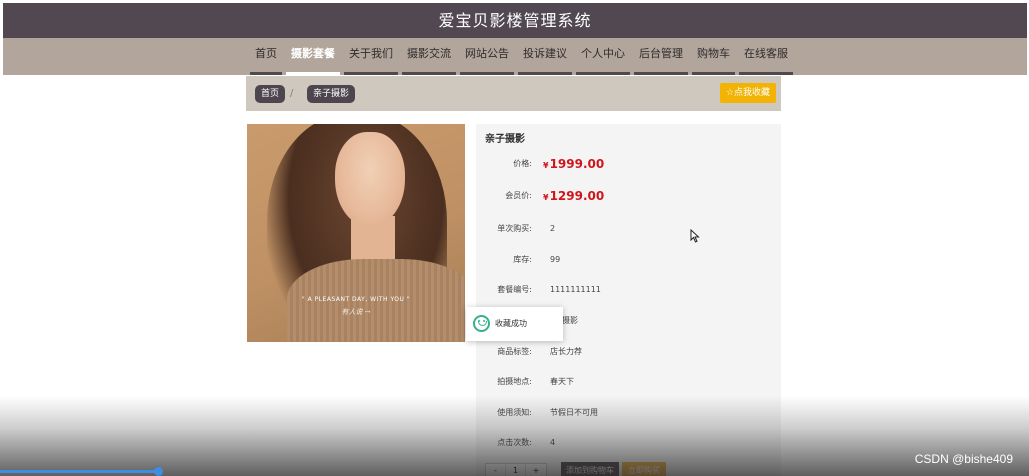 This screenshot has height=476, width=1029. Describe the element at coordinates (266, 56) in the screenshot. I see `nav-item-home: 首页` at that location.